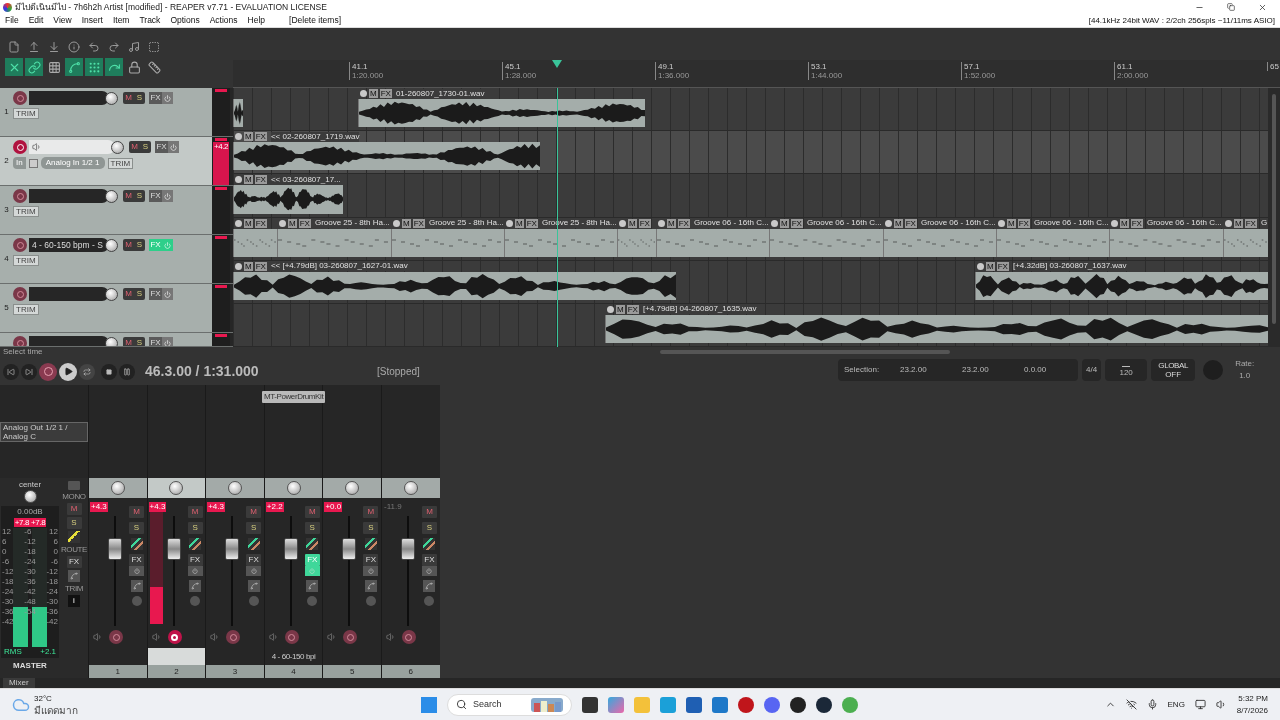 Image resolution: width=1280 pixels, height=720 pixels. Describe the element at coordinates (92, 20) in the screenshot. I see `menu-item: Insert` at that location.